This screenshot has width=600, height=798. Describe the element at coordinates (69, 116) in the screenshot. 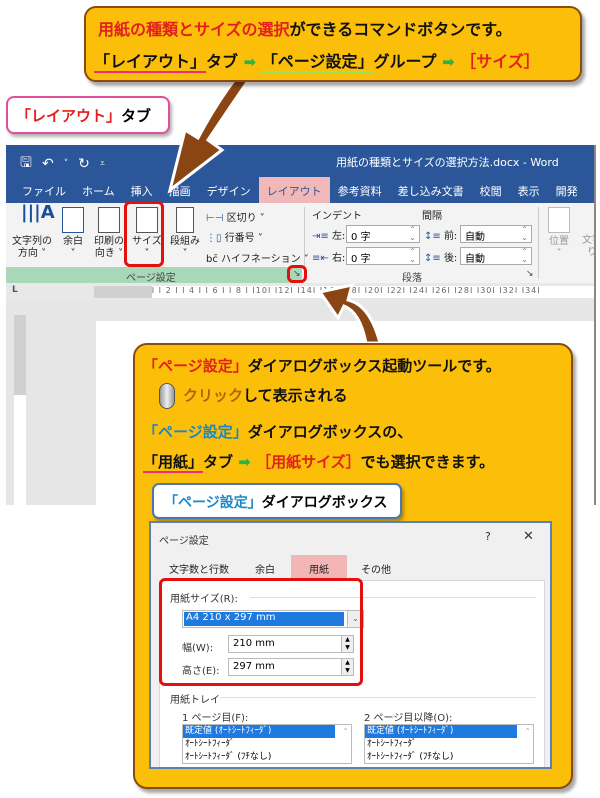

I see `label-highlight: 「レイアウト」` at that location.